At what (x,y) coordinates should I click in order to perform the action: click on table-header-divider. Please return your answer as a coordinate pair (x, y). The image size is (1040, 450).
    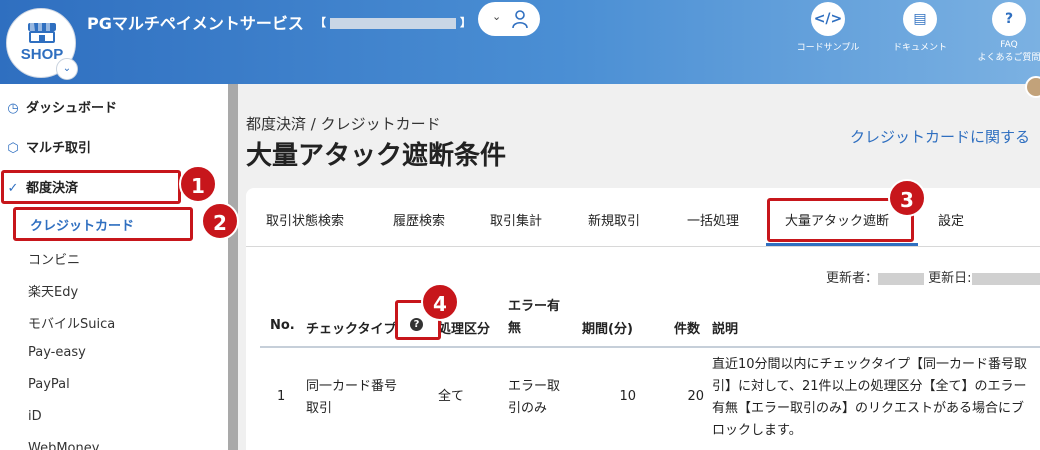
    Looking at the image, I should click on (650, 347).